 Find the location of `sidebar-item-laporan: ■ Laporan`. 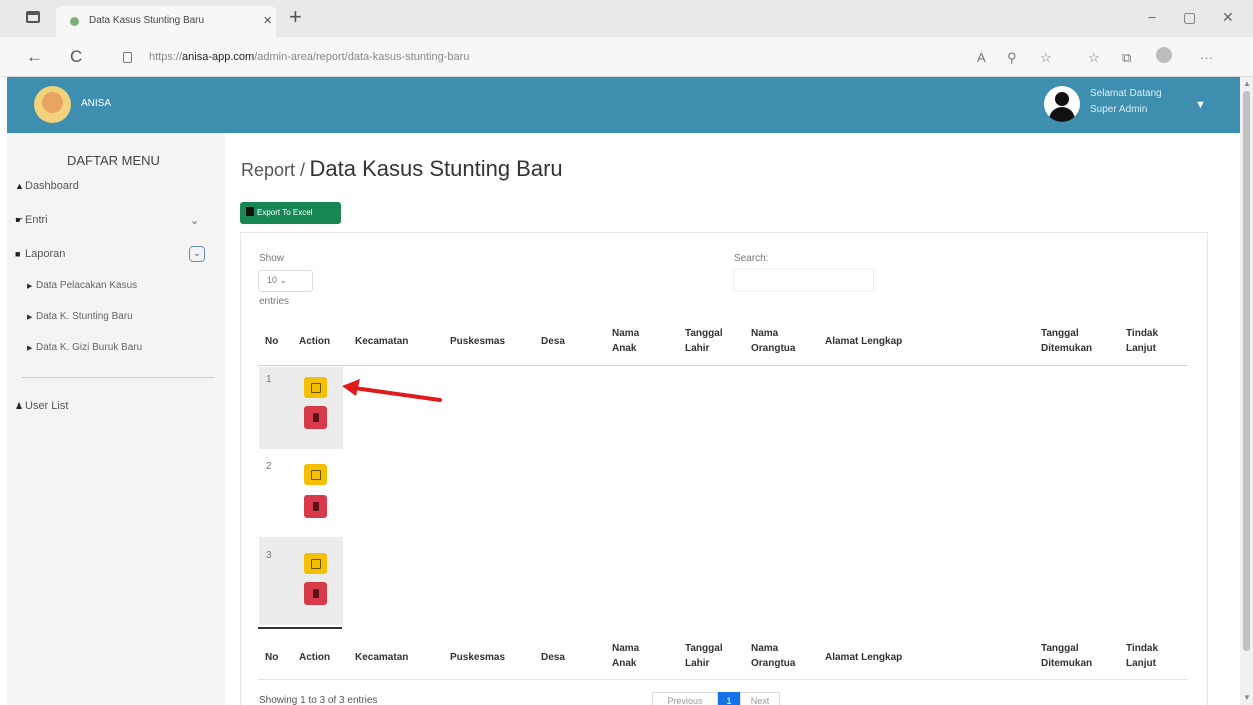

sidebar-item-laporan: ■ Laporan is located at coordinates (40, 254).